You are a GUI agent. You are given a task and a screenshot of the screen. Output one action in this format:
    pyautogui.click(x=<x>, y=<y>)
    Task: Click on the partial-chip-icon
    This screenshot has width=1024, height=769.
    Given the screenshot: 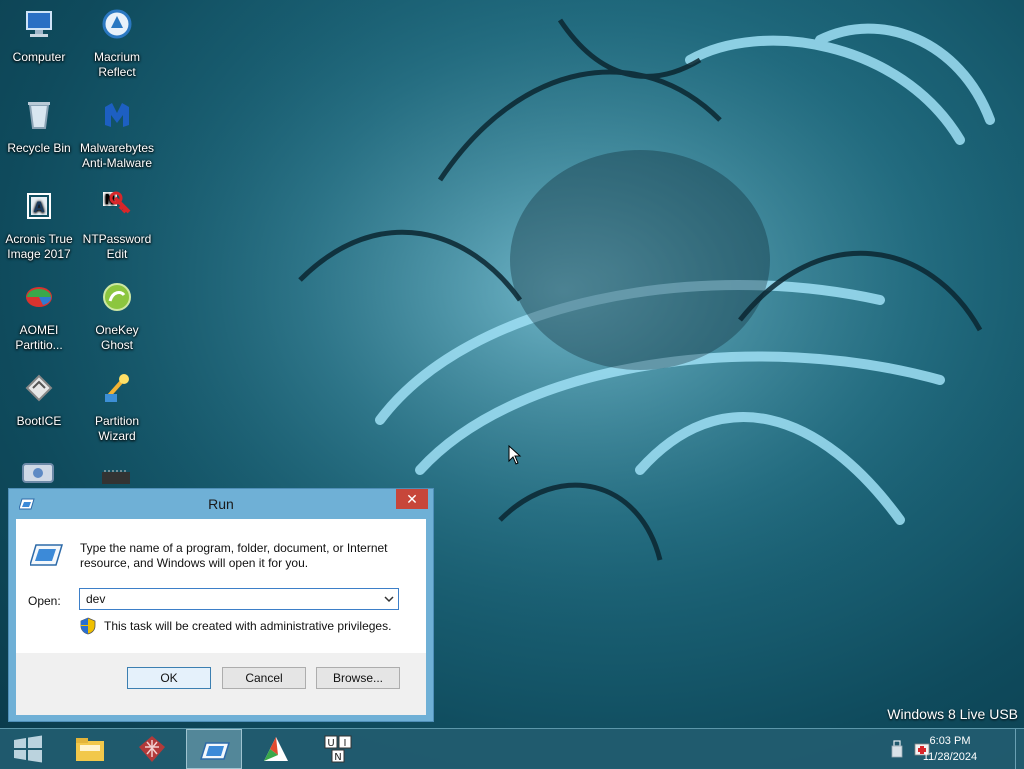 What is the action you would take?
    pyautogui.click(x=116, y=477)
    